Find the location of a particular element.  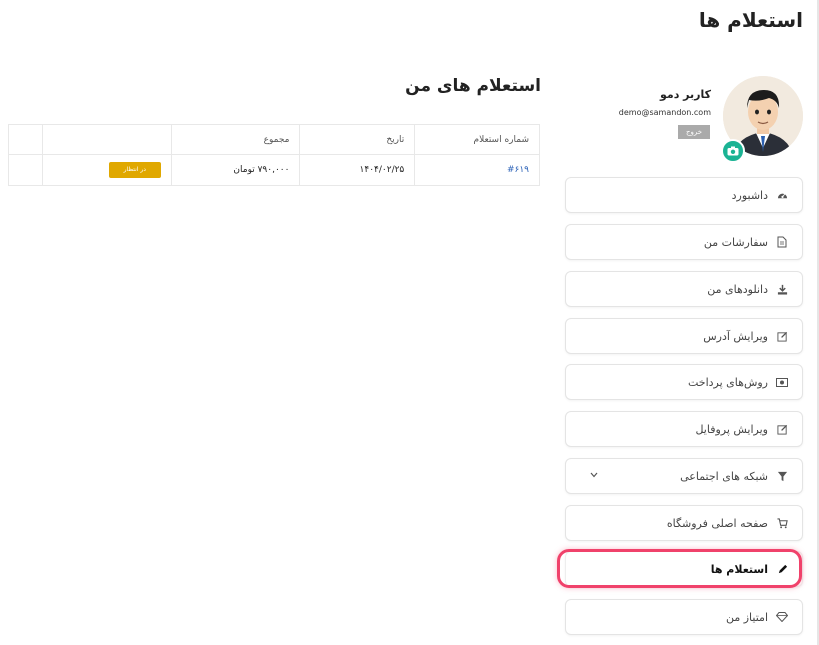

chevron-down-icon is located at coordinates (594, 476).